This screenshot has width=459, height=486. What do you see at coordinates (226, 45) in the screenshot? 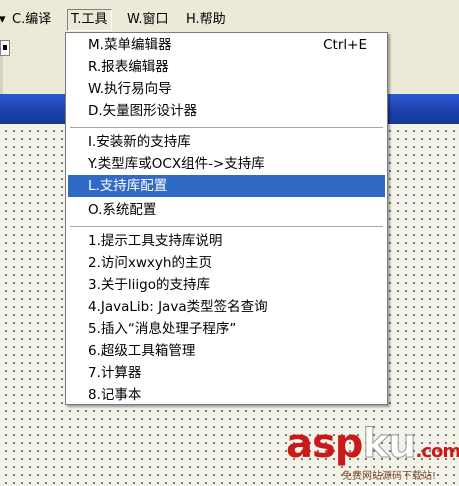
I see `menu-item-menu-editor: M.菜单编辑器 Ctrl+E` at bounding box center [226, 45].